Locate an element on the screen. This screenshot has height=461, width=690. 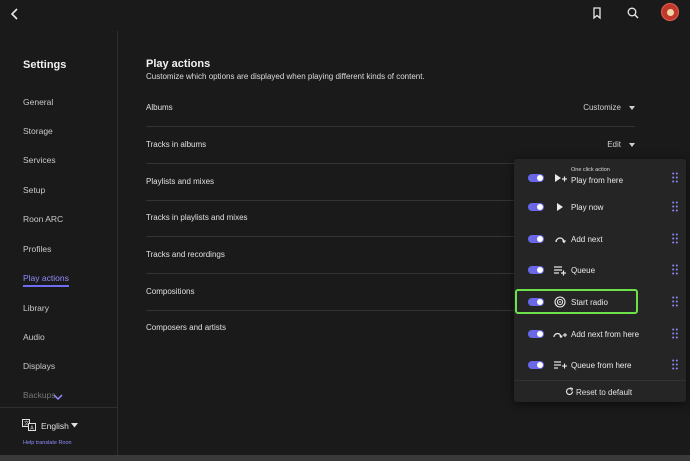
sidebar-item-audio: Audio is located at coordinates (34, 337).